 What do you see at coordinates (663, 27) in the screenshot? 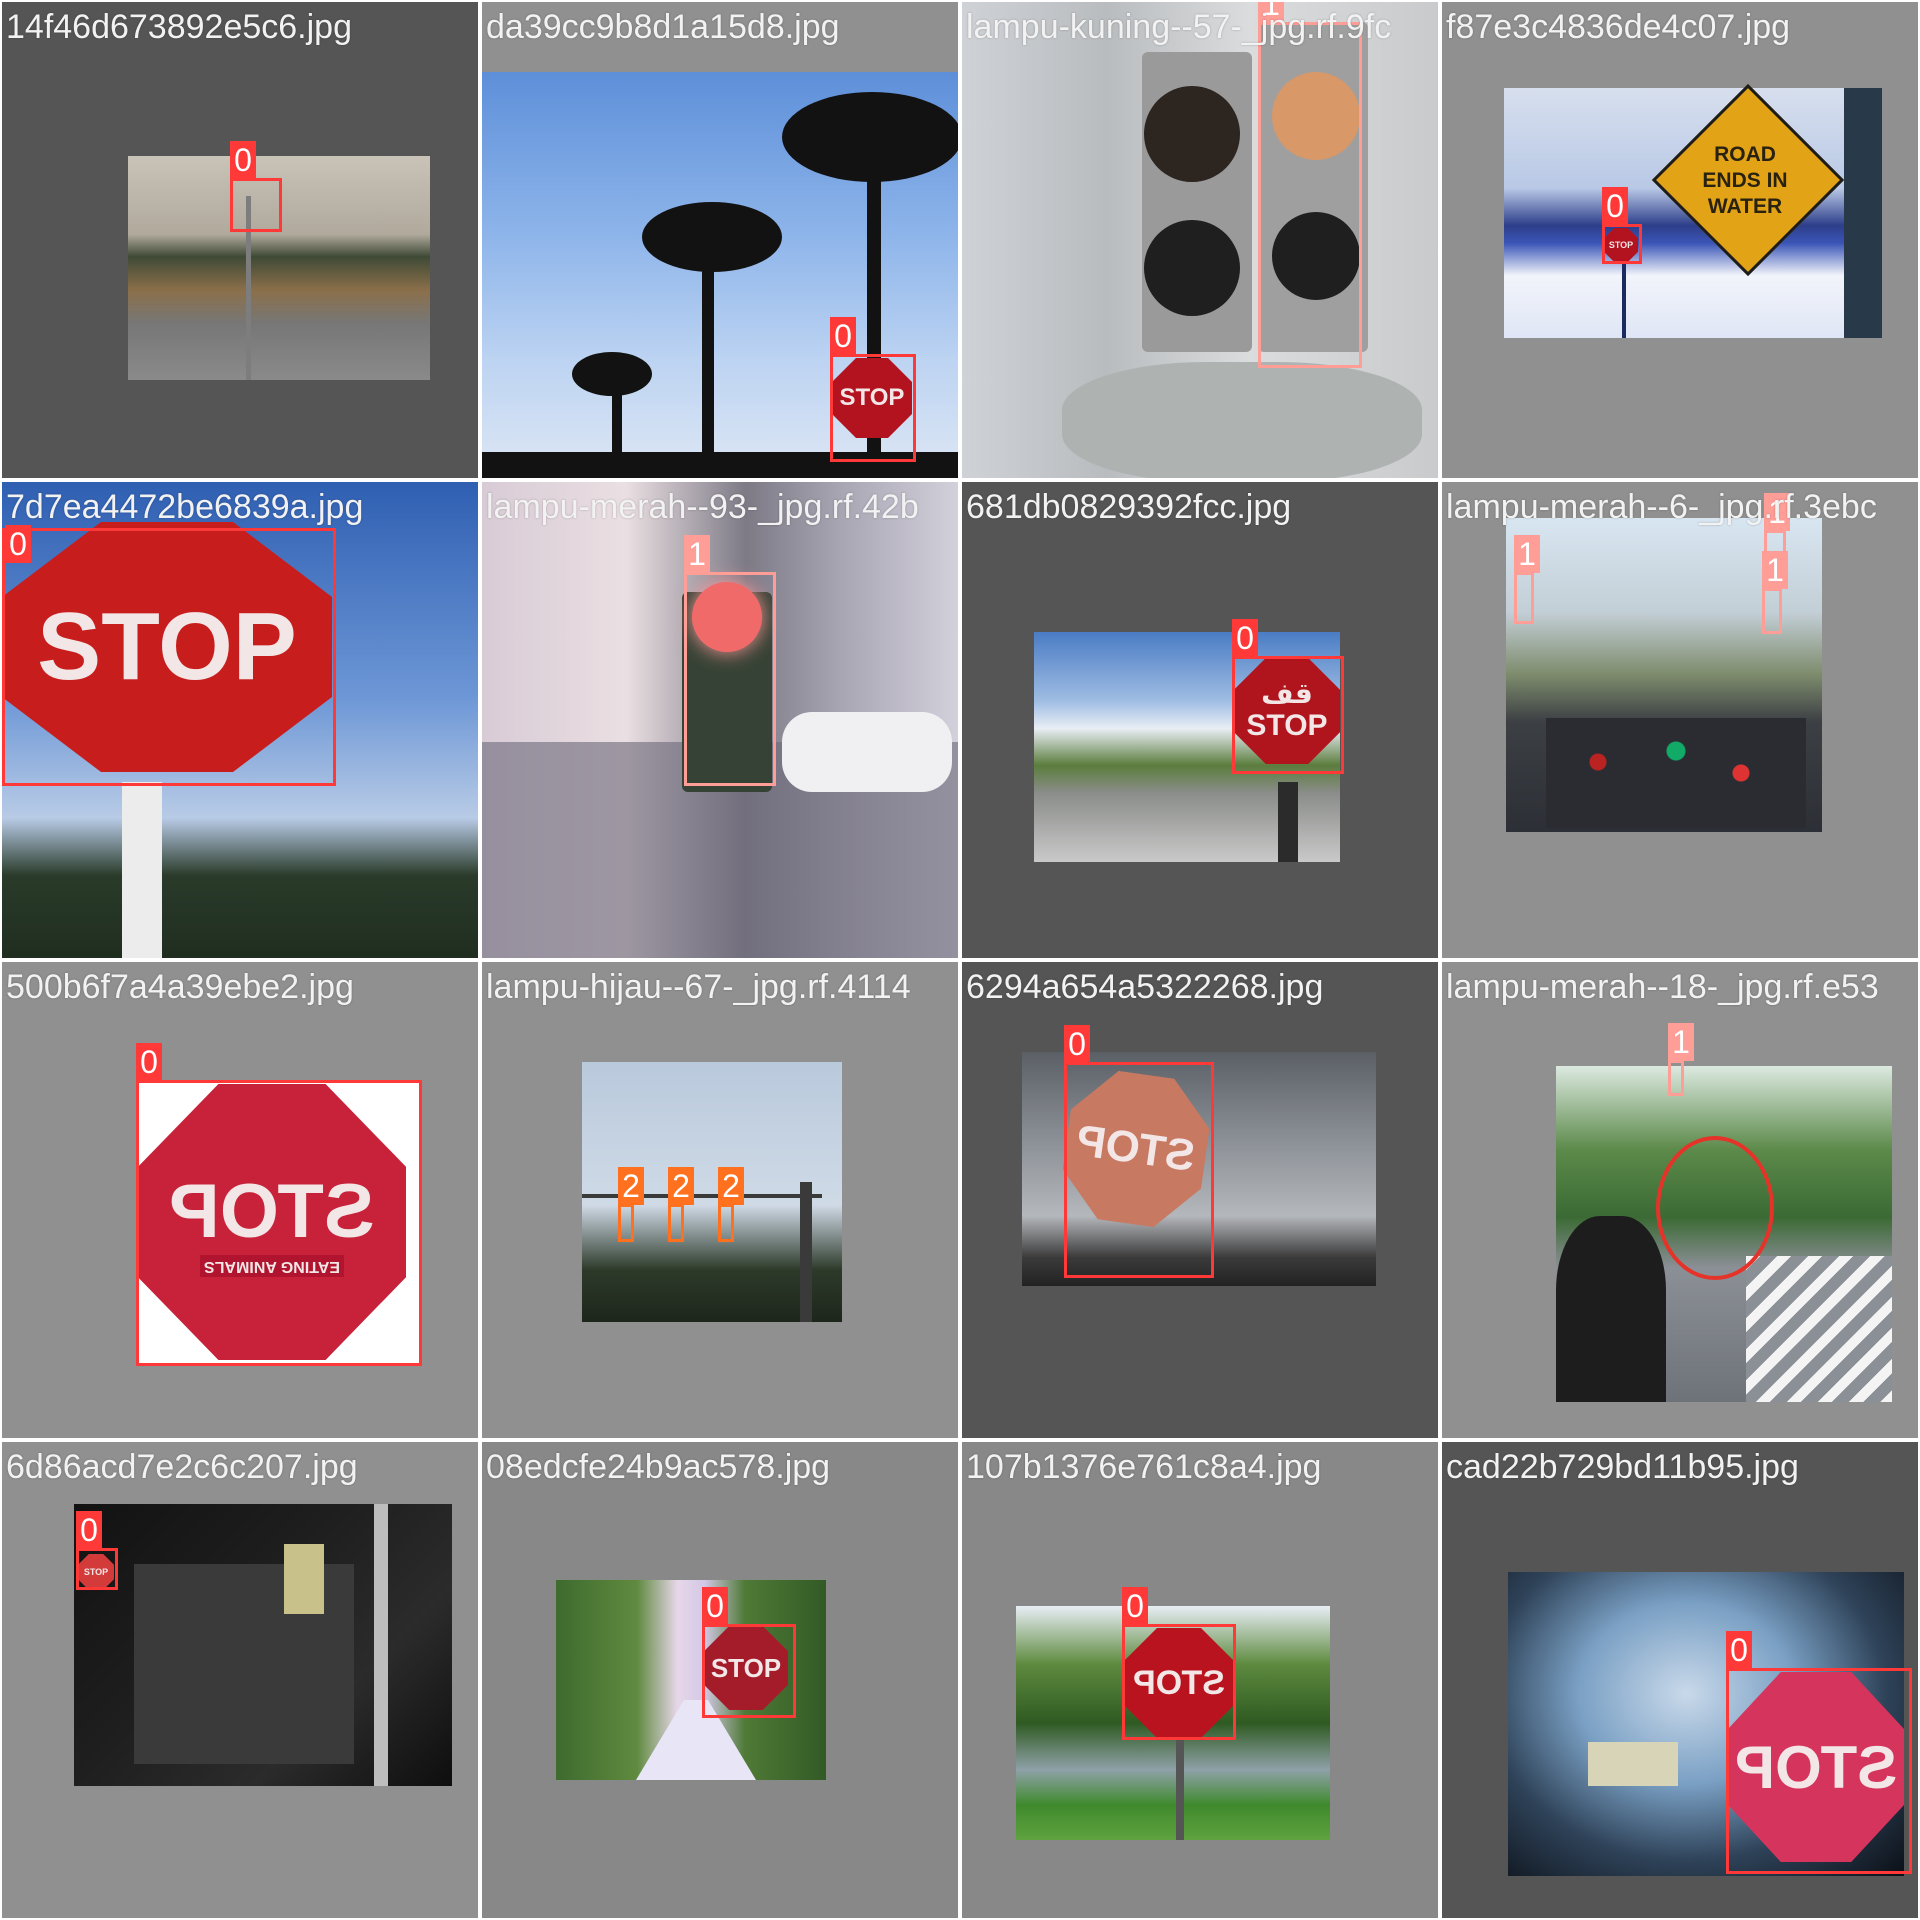
I see `tile-filename: da39cc9b8d1a15d8.jpg` at bounding box center [663, 27].